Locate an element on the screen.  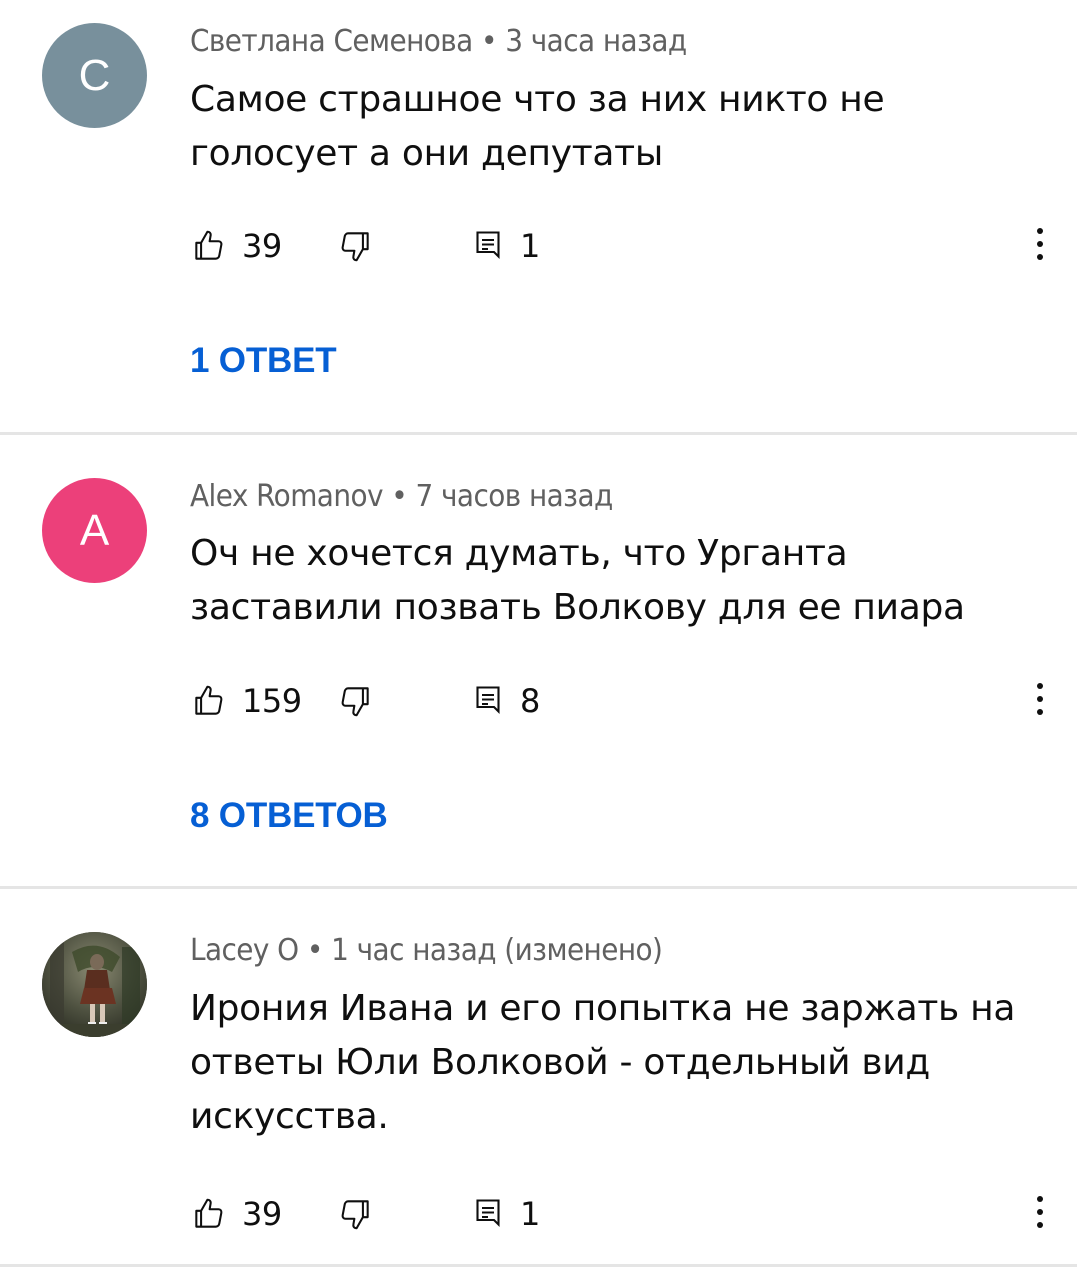
comment-text-line: заставили позвать Волкову для ее пиара is located at coordinates (577, 607).